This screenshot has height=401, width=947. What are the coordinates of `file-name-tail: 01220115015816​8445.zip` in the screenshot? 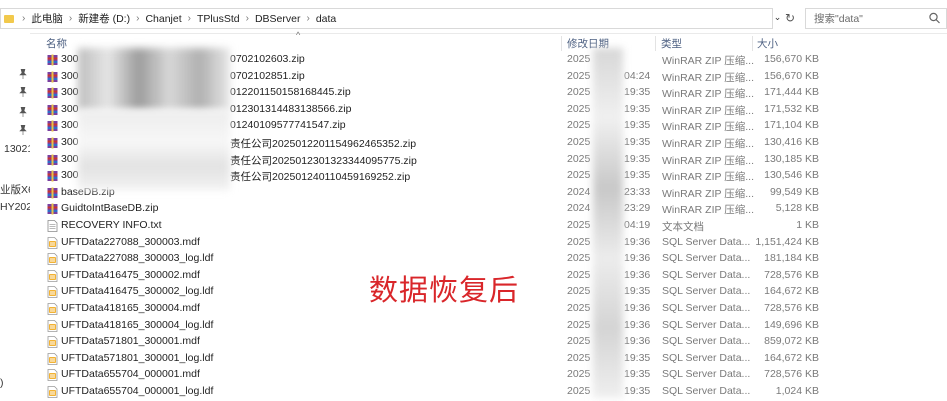 It's located at (290, 92).